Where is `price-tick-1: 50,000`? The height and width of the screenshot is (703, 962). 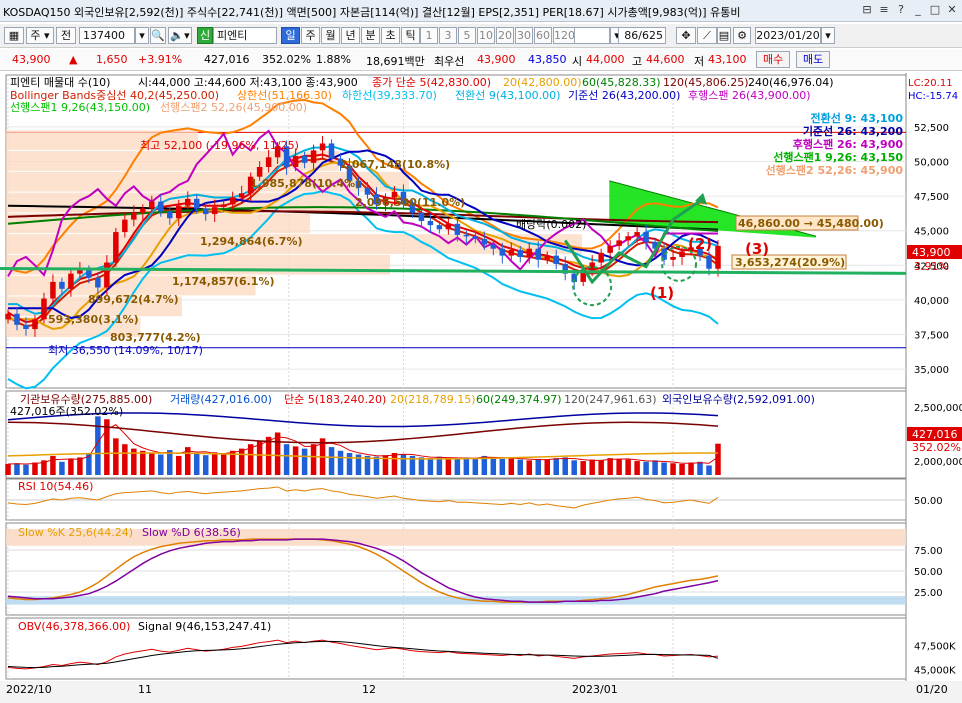
price-tick-1: 50,000 is located at coordinates (931, 162).